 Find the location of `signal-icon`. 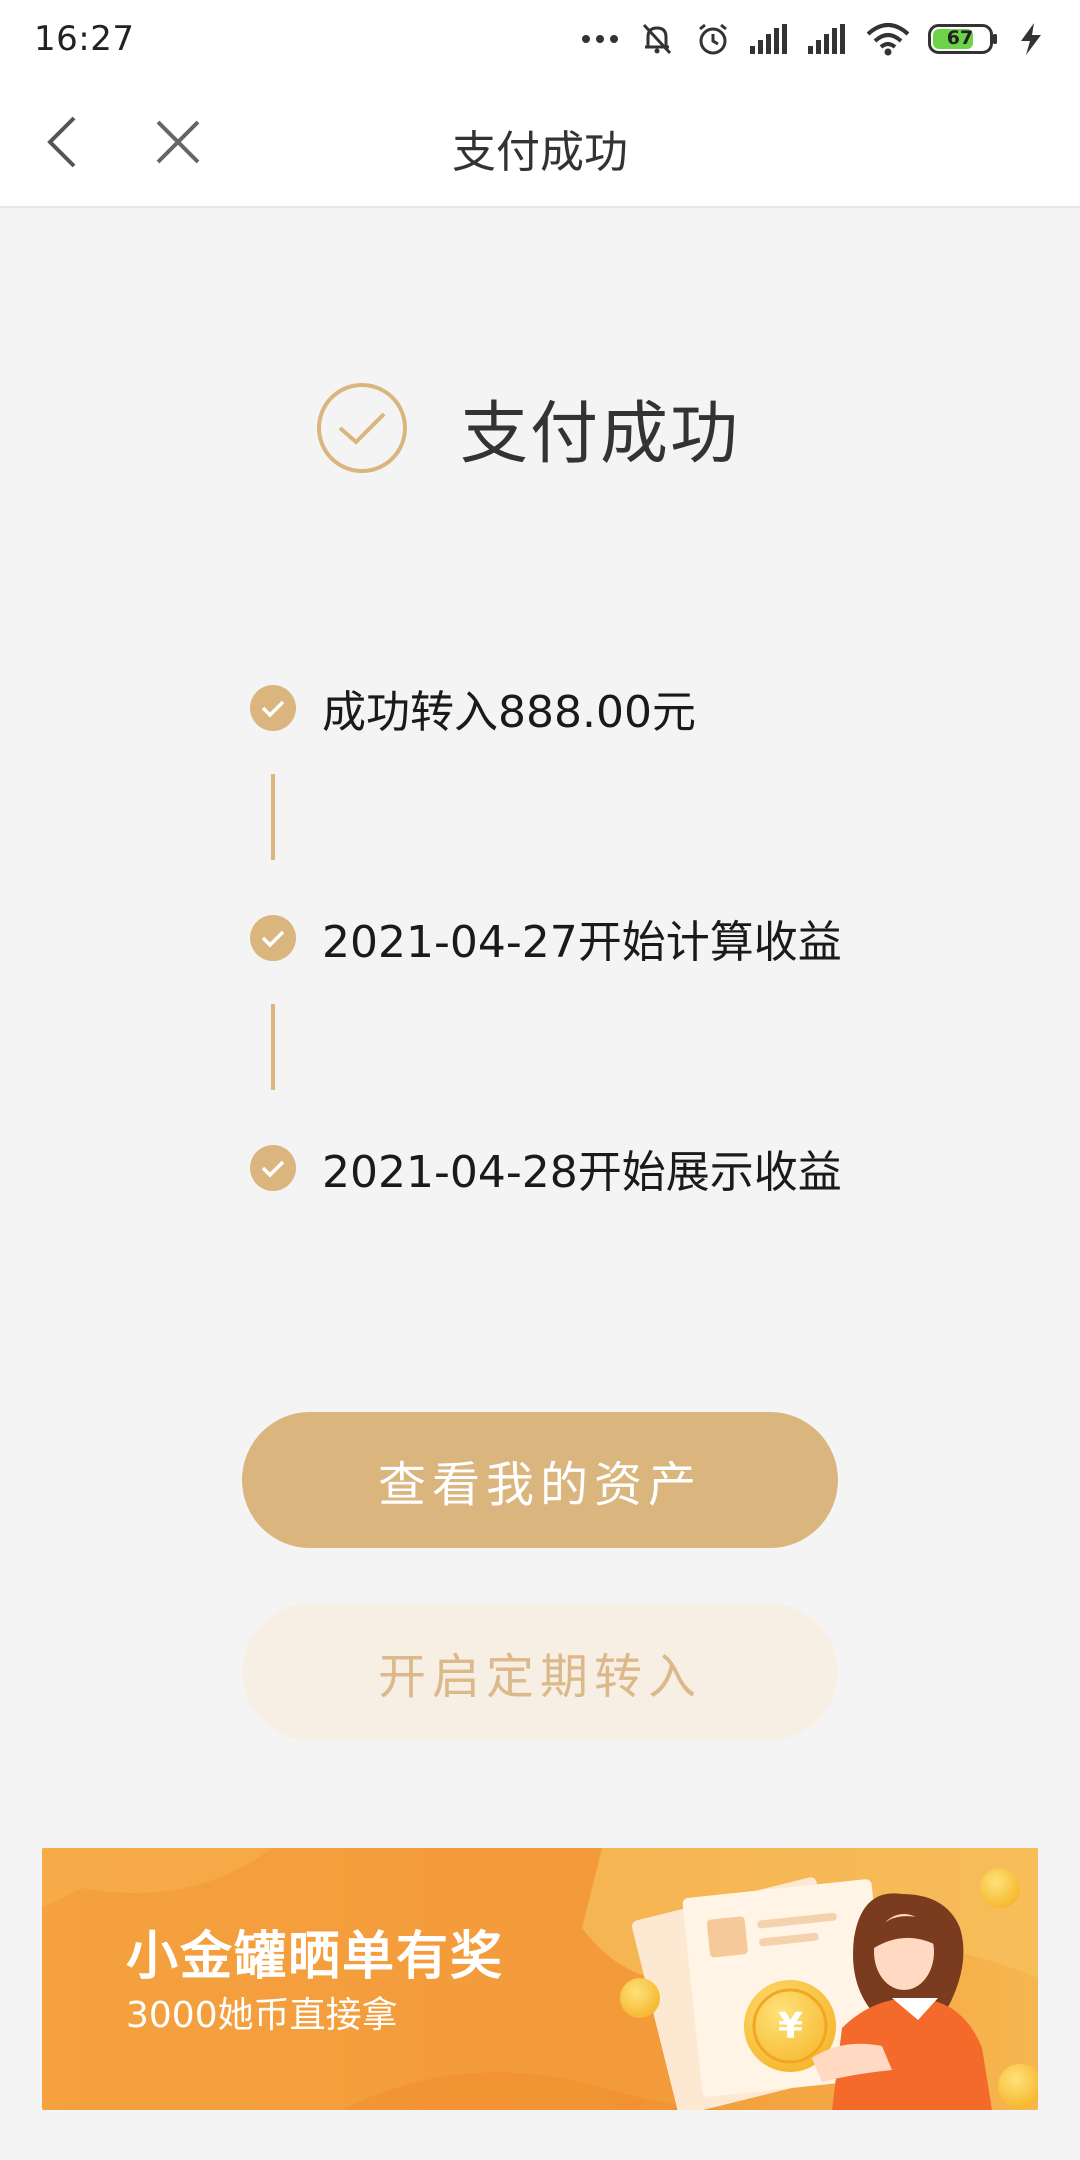

signal-icon is located at coordinates (768, 39).